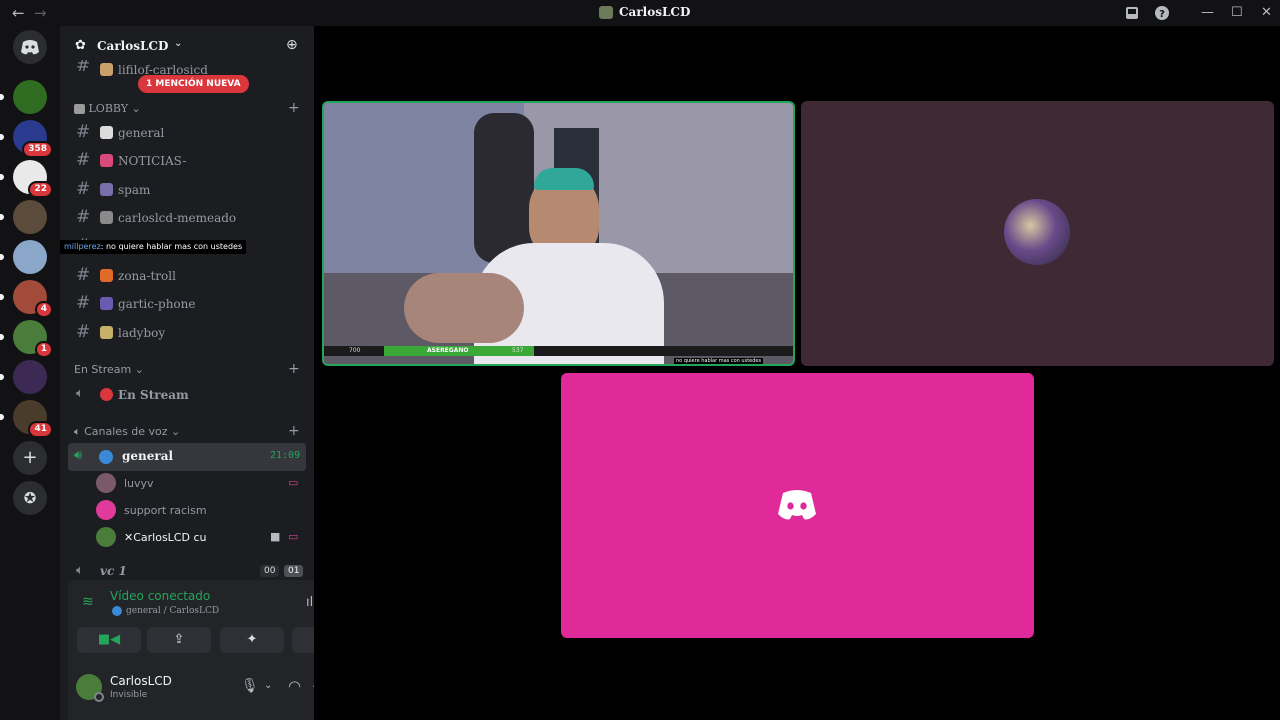  What do you see at coordinates (33, 339) in the screenshot?
I see `server-7: 1` at bounding box center [33, 339].